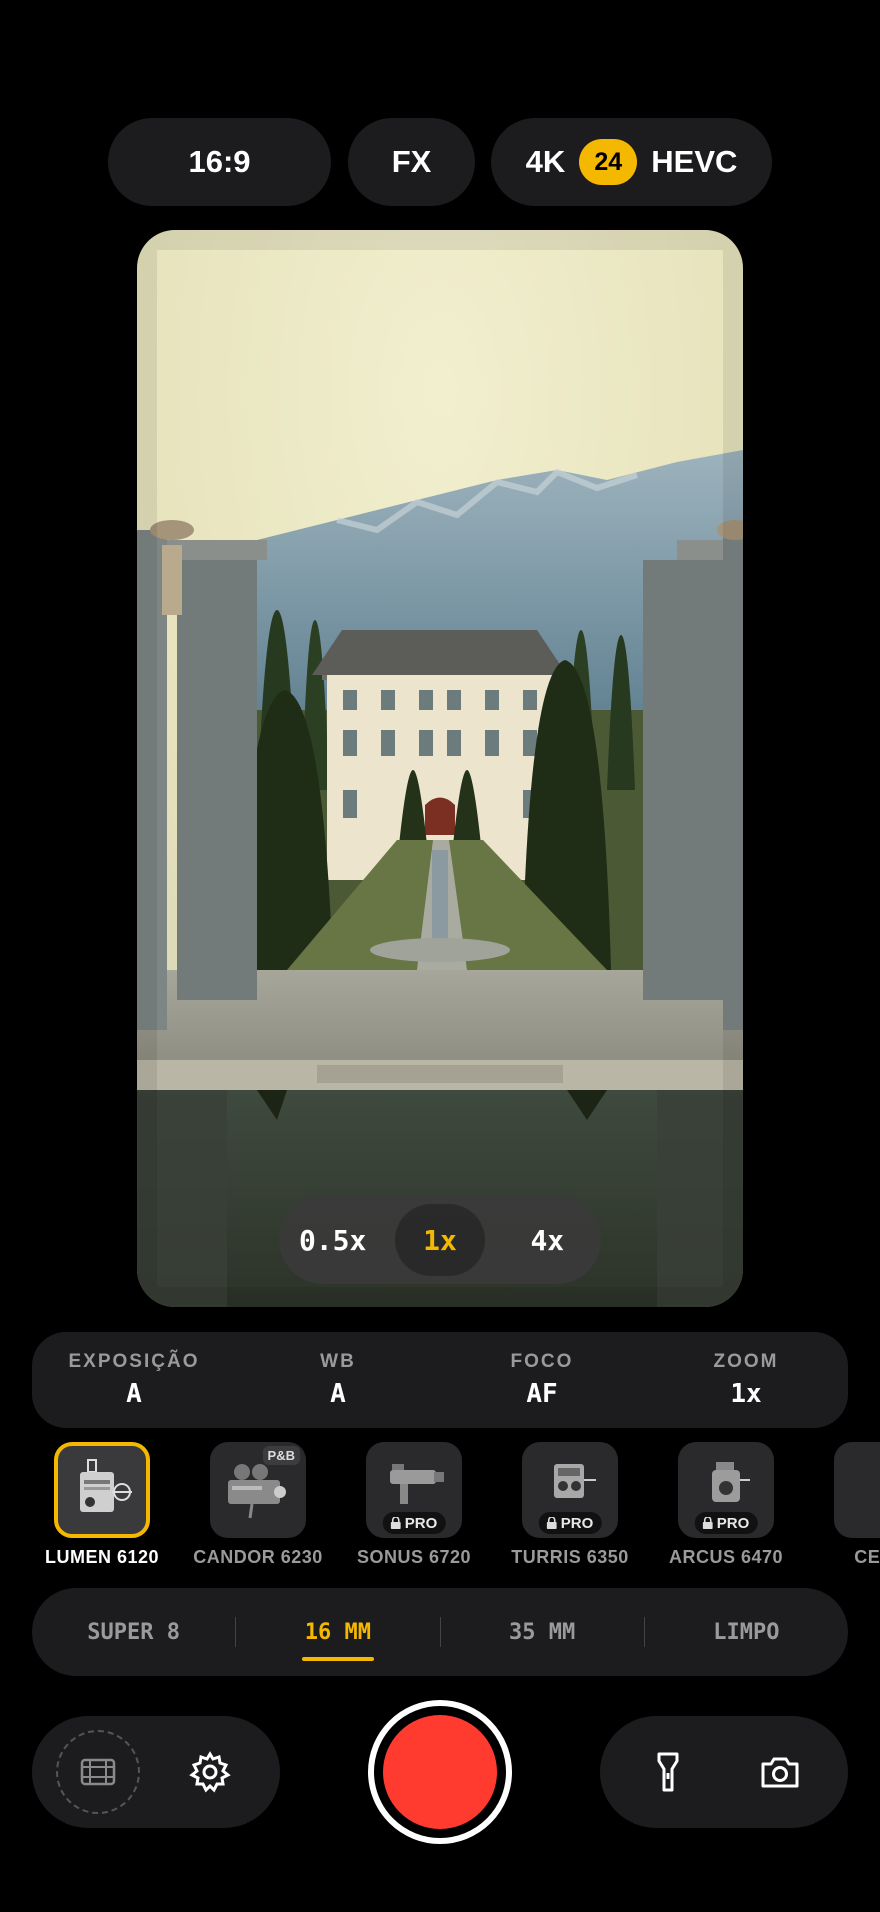  Describe the element at coordinates (134, 1394) in the screenshot. I see `exposure-value: A` at that location.